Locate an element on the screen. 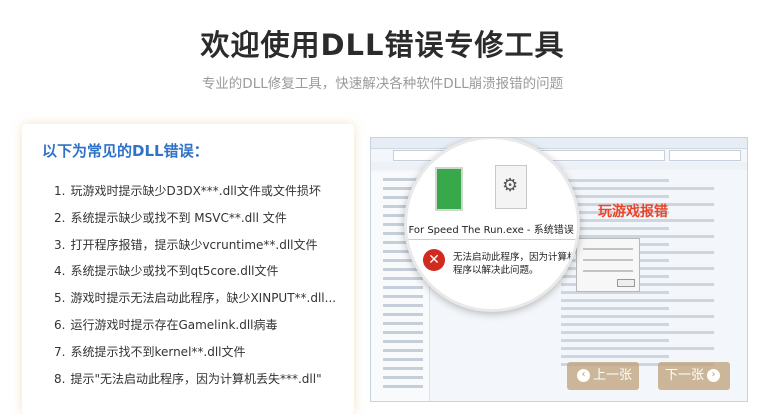 The height and width of the screenshot is (414, 765). item-text: 打开程序报错，提示缺少vcruntime**.dll文件 is located at coordinates (194, 244).